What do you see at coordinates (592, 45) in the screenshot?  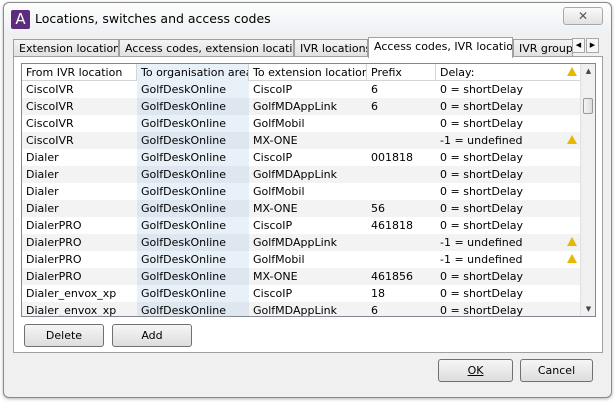 I see `tab-scroll-right-icon: ▶` at bounding box center [592, 45].